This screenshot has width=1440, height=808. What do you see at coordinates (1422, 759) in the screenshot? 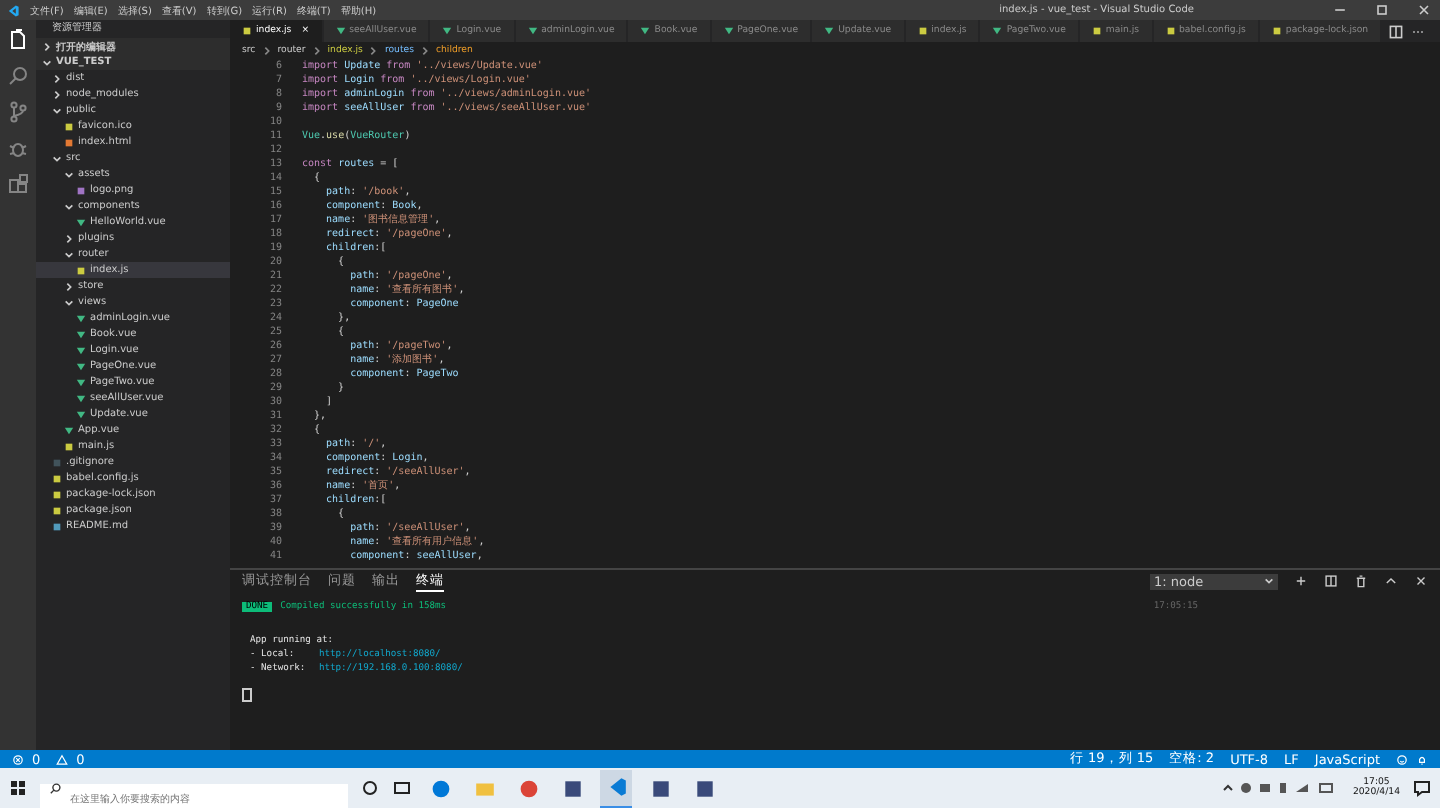
I see `bell-icon` at bounding box center [1422, 759].